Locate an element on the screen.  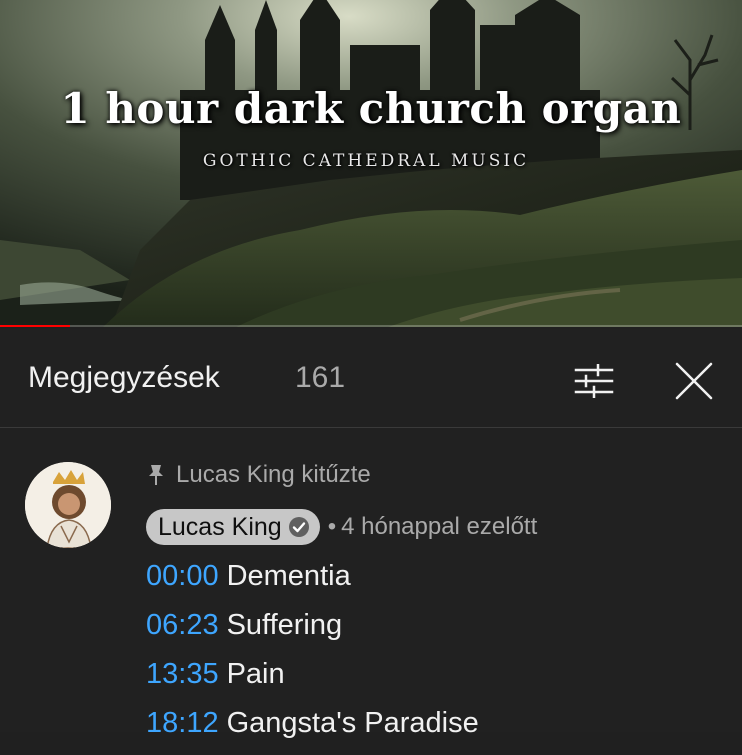
timestamp-link: 00:00 is located at coordinates (182, 576).